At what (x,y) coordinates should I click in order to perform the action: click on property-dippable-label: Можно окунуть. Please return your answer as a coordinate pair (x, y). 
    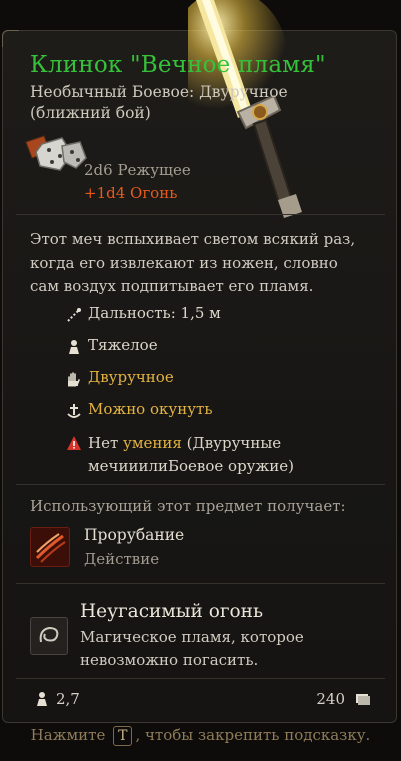
    Looking at the image, I should click on (150, 409).